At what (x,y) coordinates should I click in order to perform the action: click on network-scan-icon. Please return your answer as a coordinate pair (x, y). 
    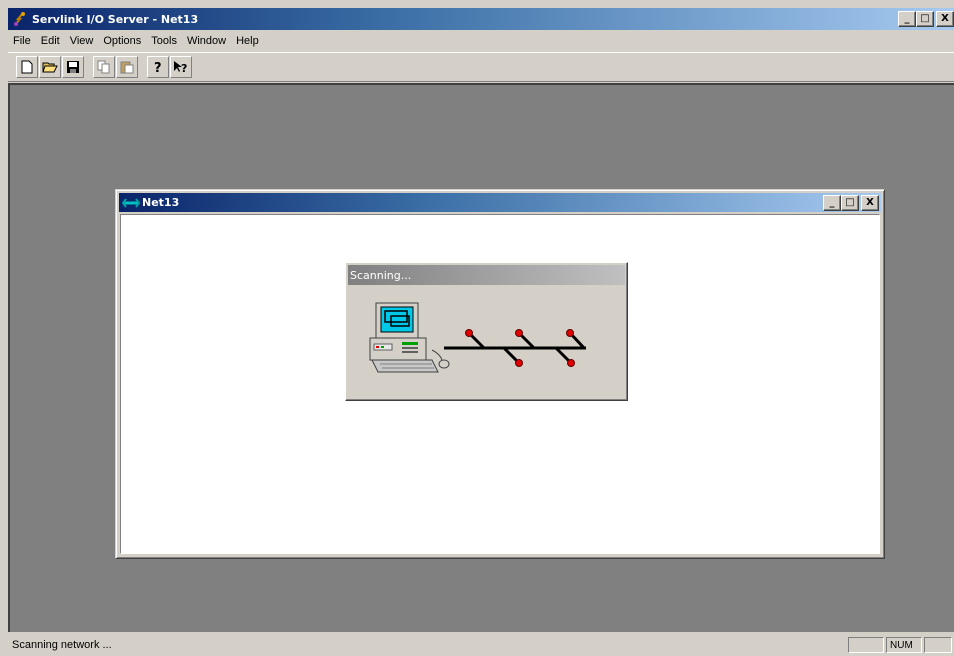
    Looking at the image, I should click on (477, 337).